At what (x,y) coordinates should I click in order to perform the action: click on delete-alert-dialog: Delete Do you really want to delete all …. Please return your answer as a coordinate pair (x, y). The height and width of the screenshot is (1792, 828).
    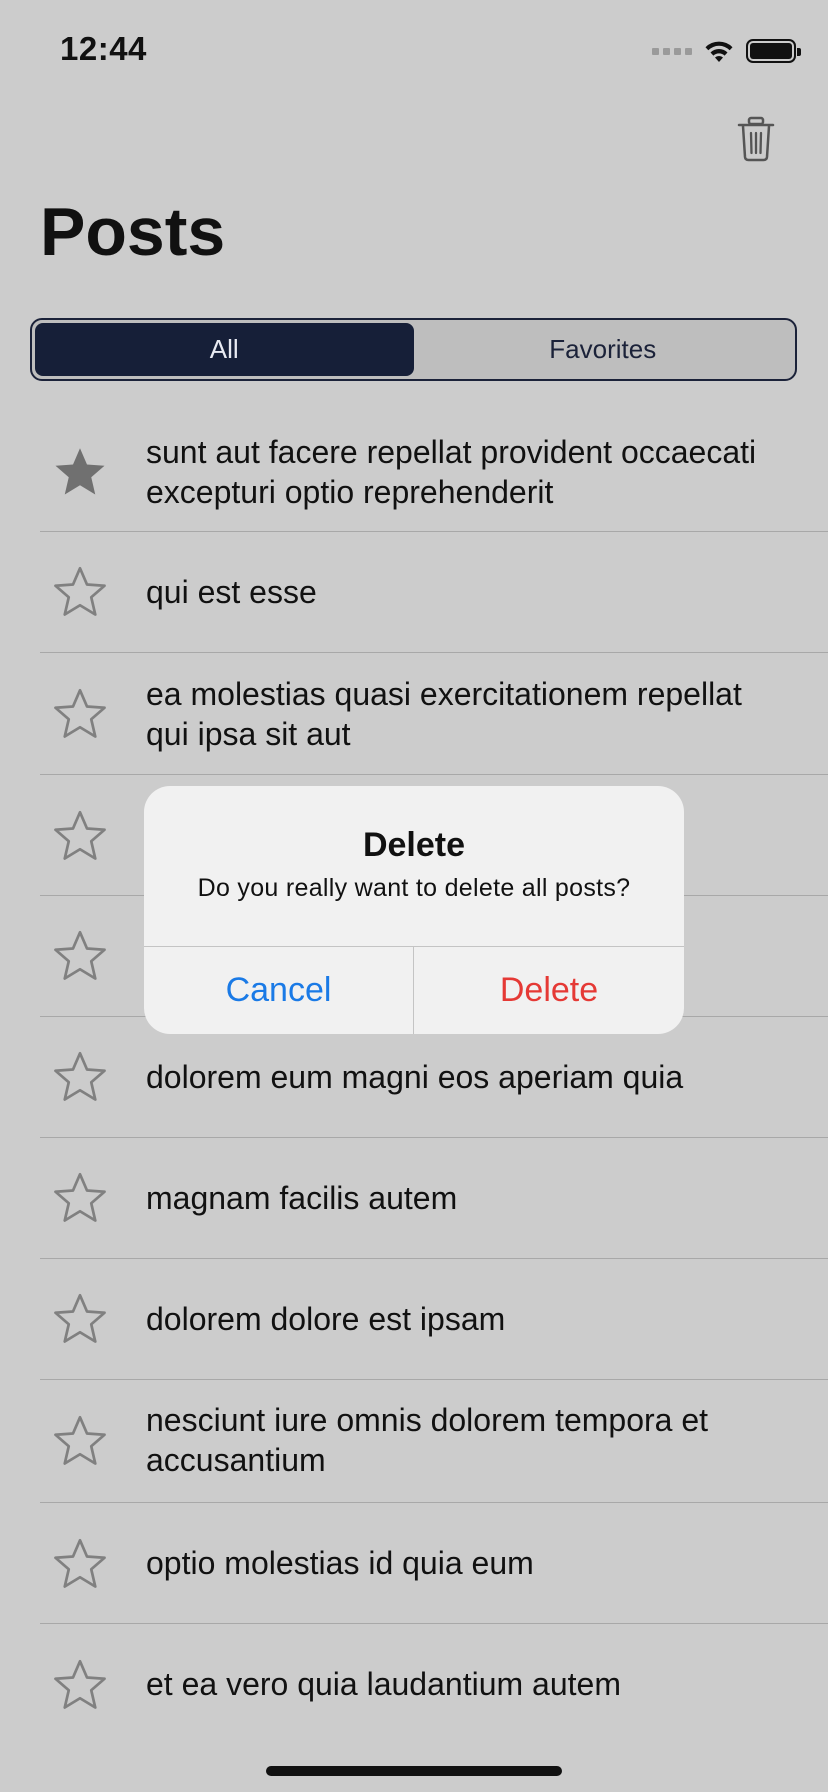
    Looking at the image, I should click on (414, 910).